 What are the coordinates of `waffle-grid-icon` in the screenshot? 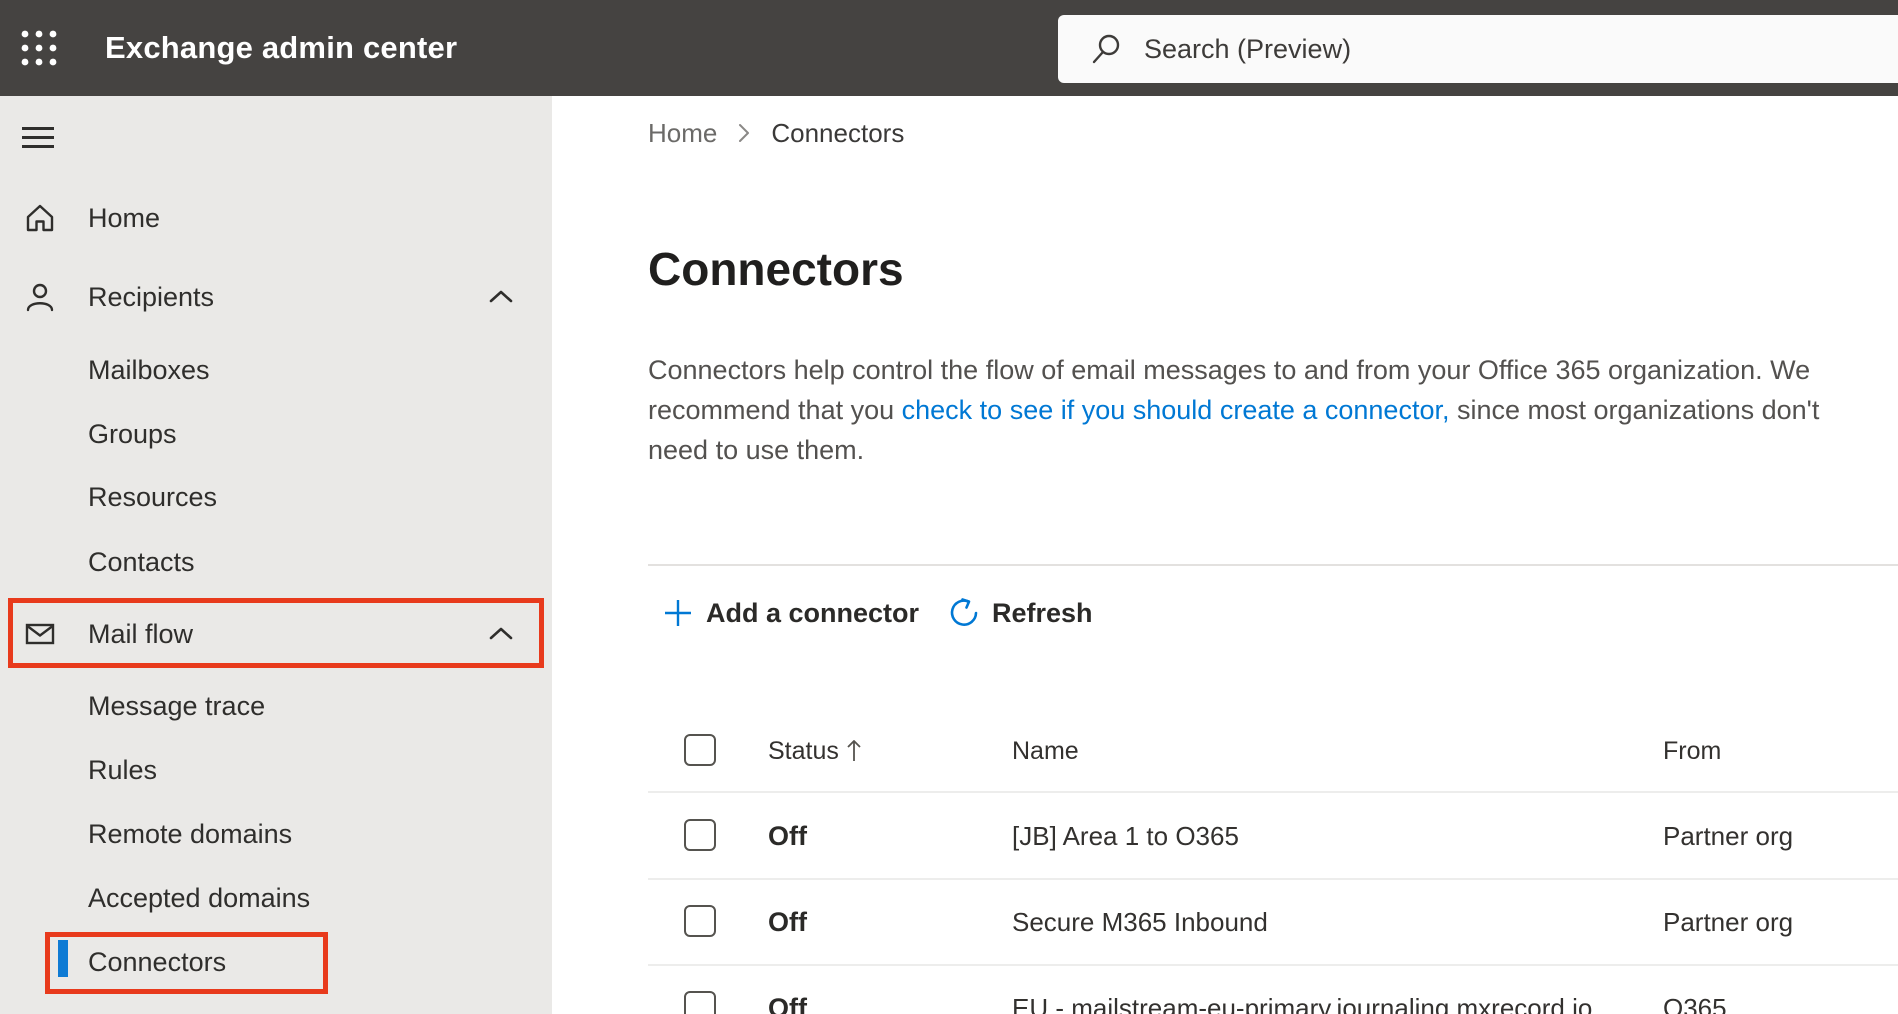 It's located at (39, 48).